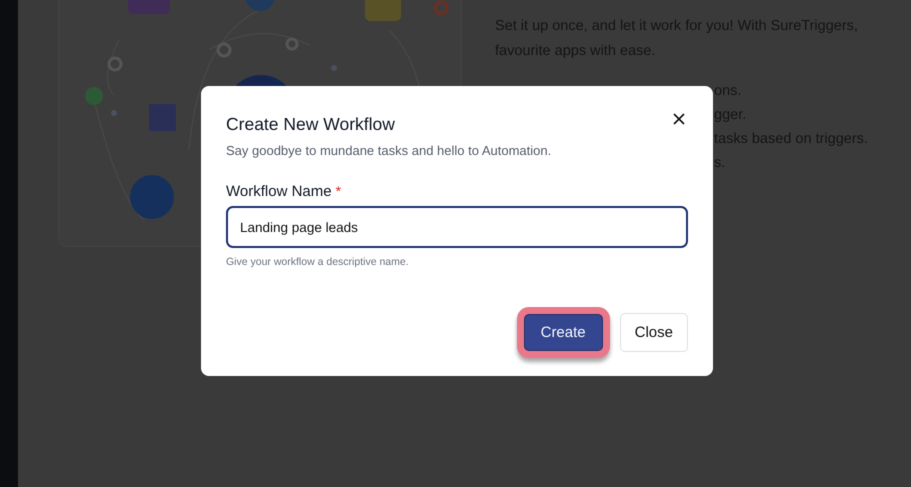 This screenshot has height=487, width=911. What do you see at coordinates (318, 262) in the screenshot?
I see `help-text: Give your workflow a descriptive name.` at bounding box center [318, 262].